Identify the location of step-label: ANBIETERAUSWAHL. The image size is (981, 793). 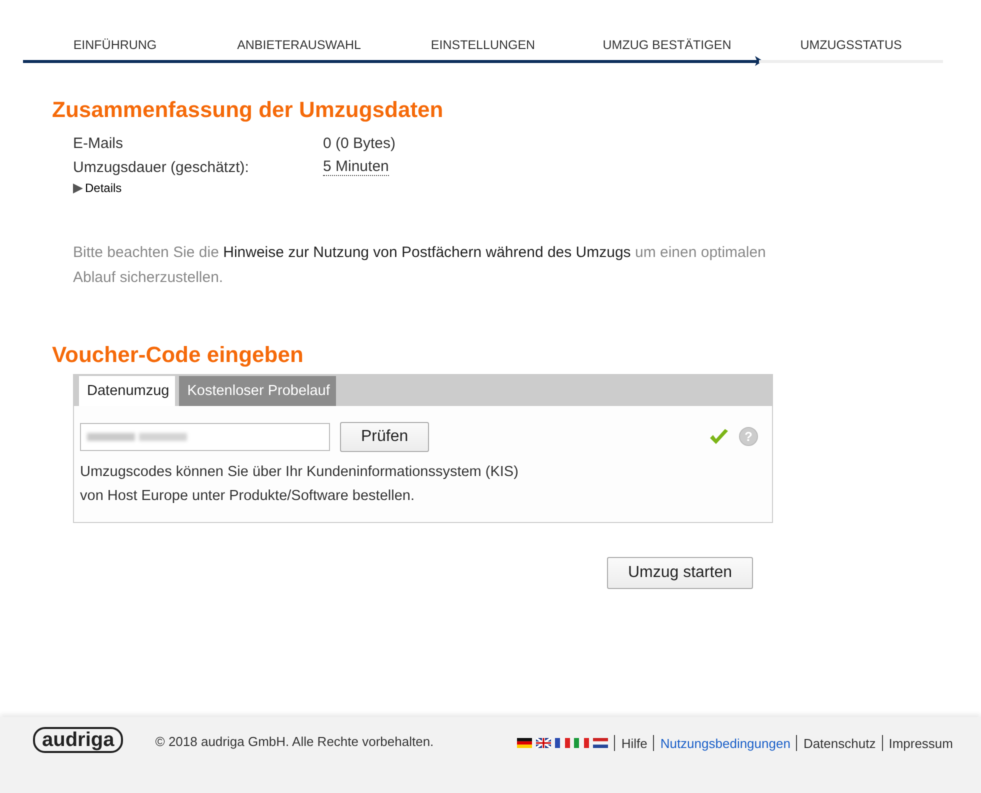
(299, 46).